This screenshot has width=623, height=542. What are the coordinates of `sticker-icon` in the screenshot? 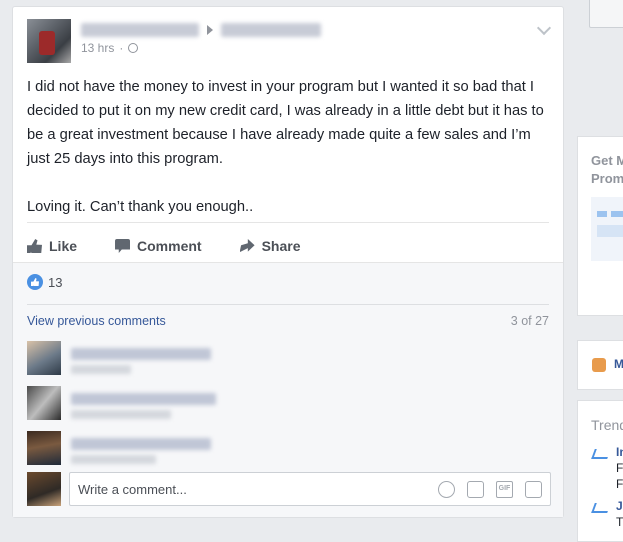 It's located at (533, 489).